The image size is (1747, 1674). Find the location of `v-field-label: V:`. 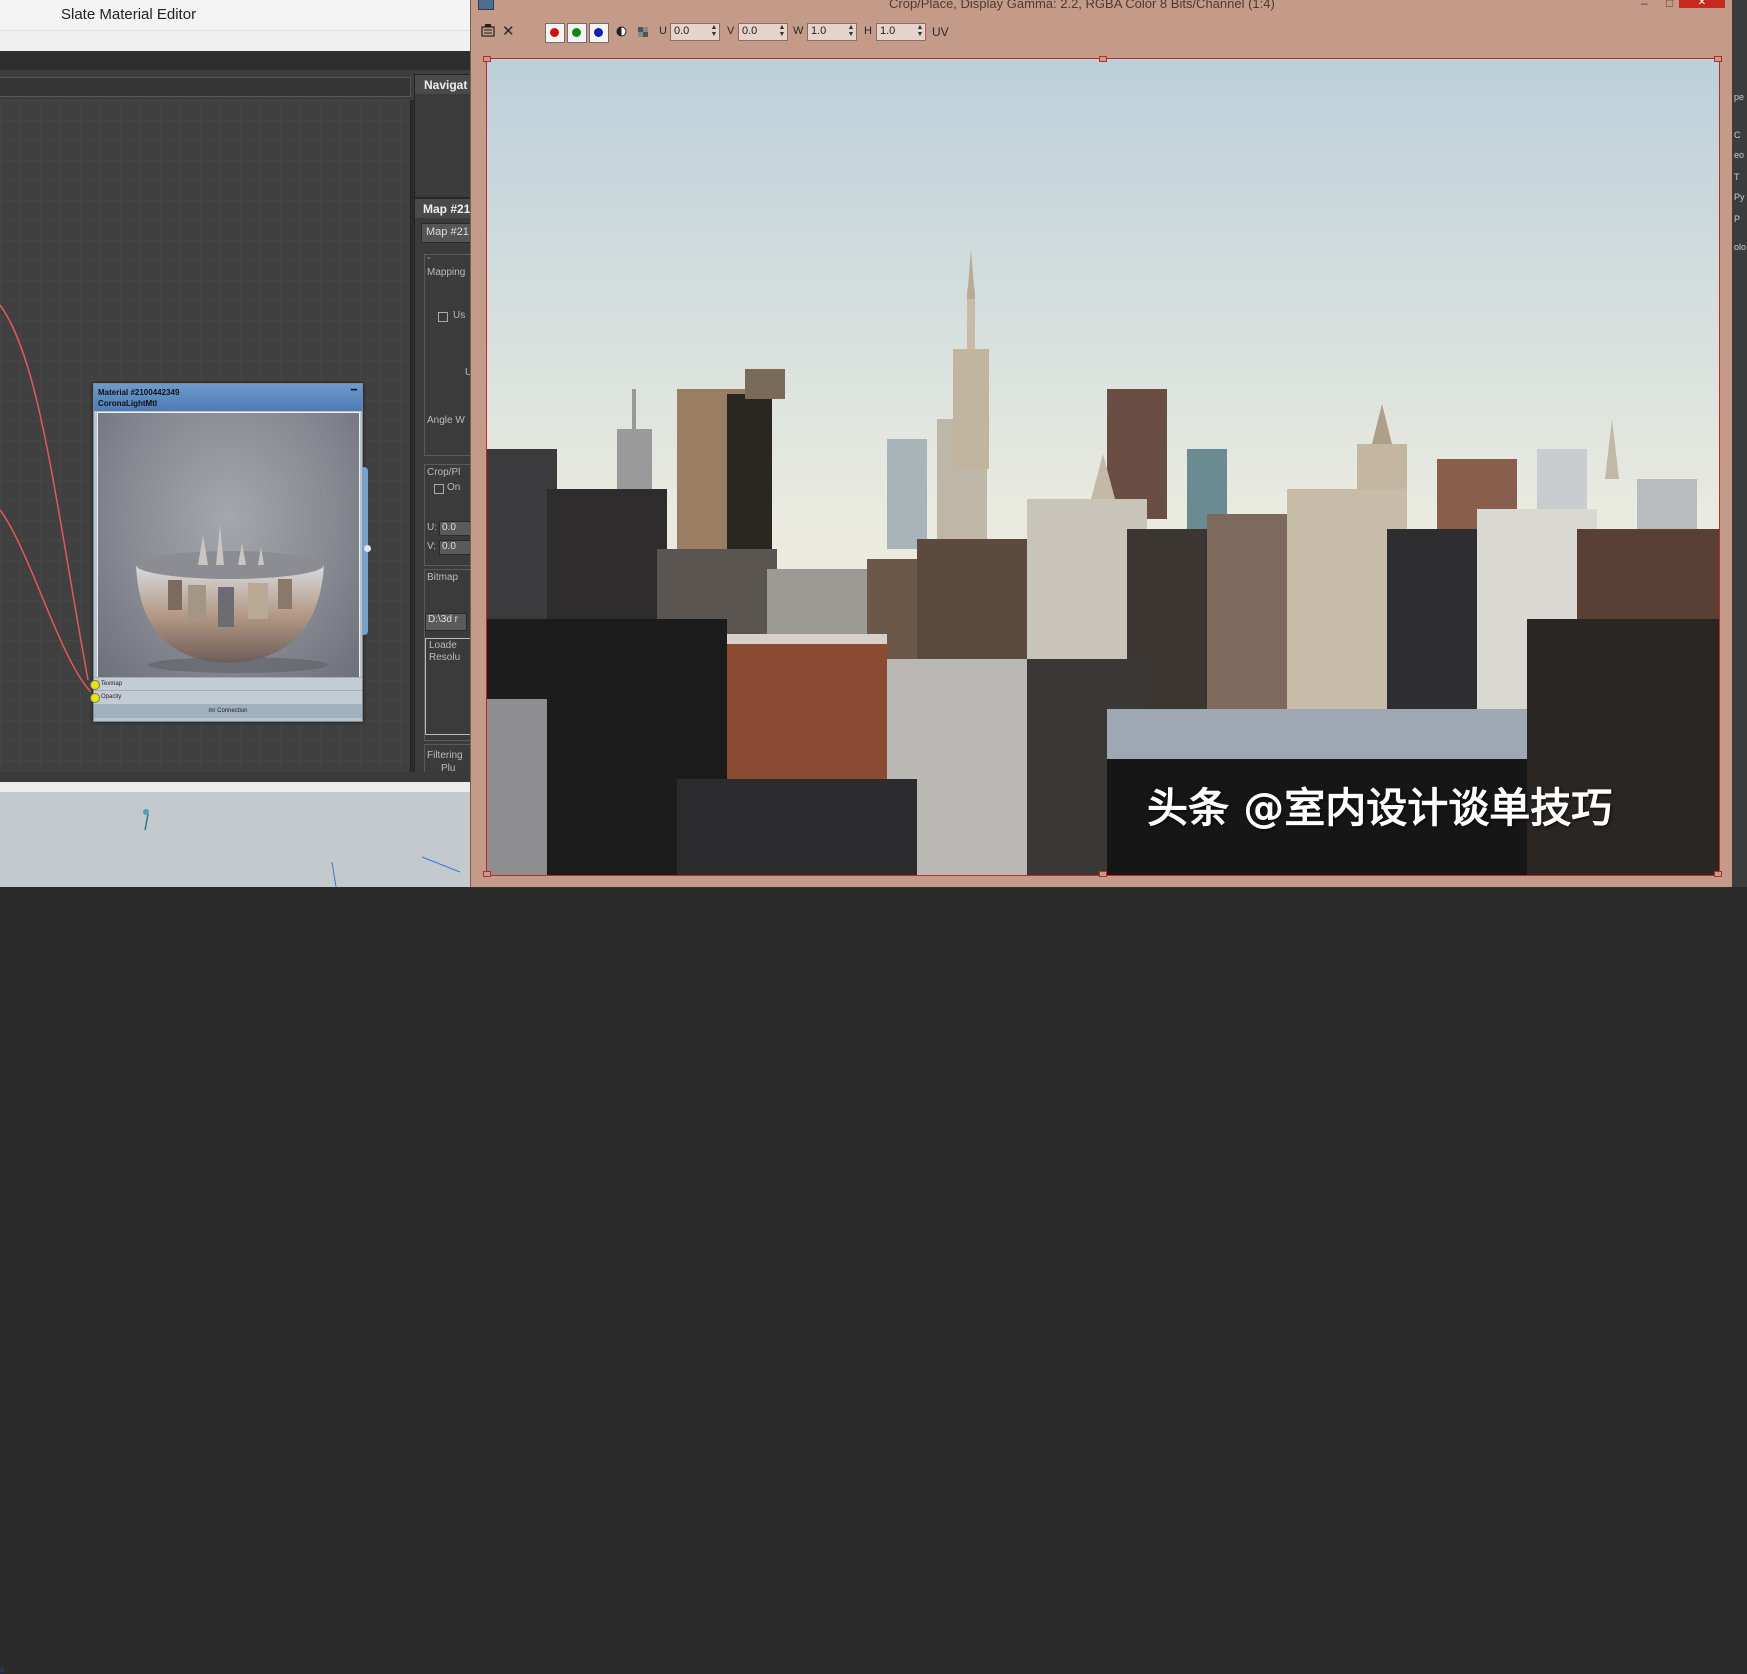

v-field-label: V: is located at coordinates (432, 546).